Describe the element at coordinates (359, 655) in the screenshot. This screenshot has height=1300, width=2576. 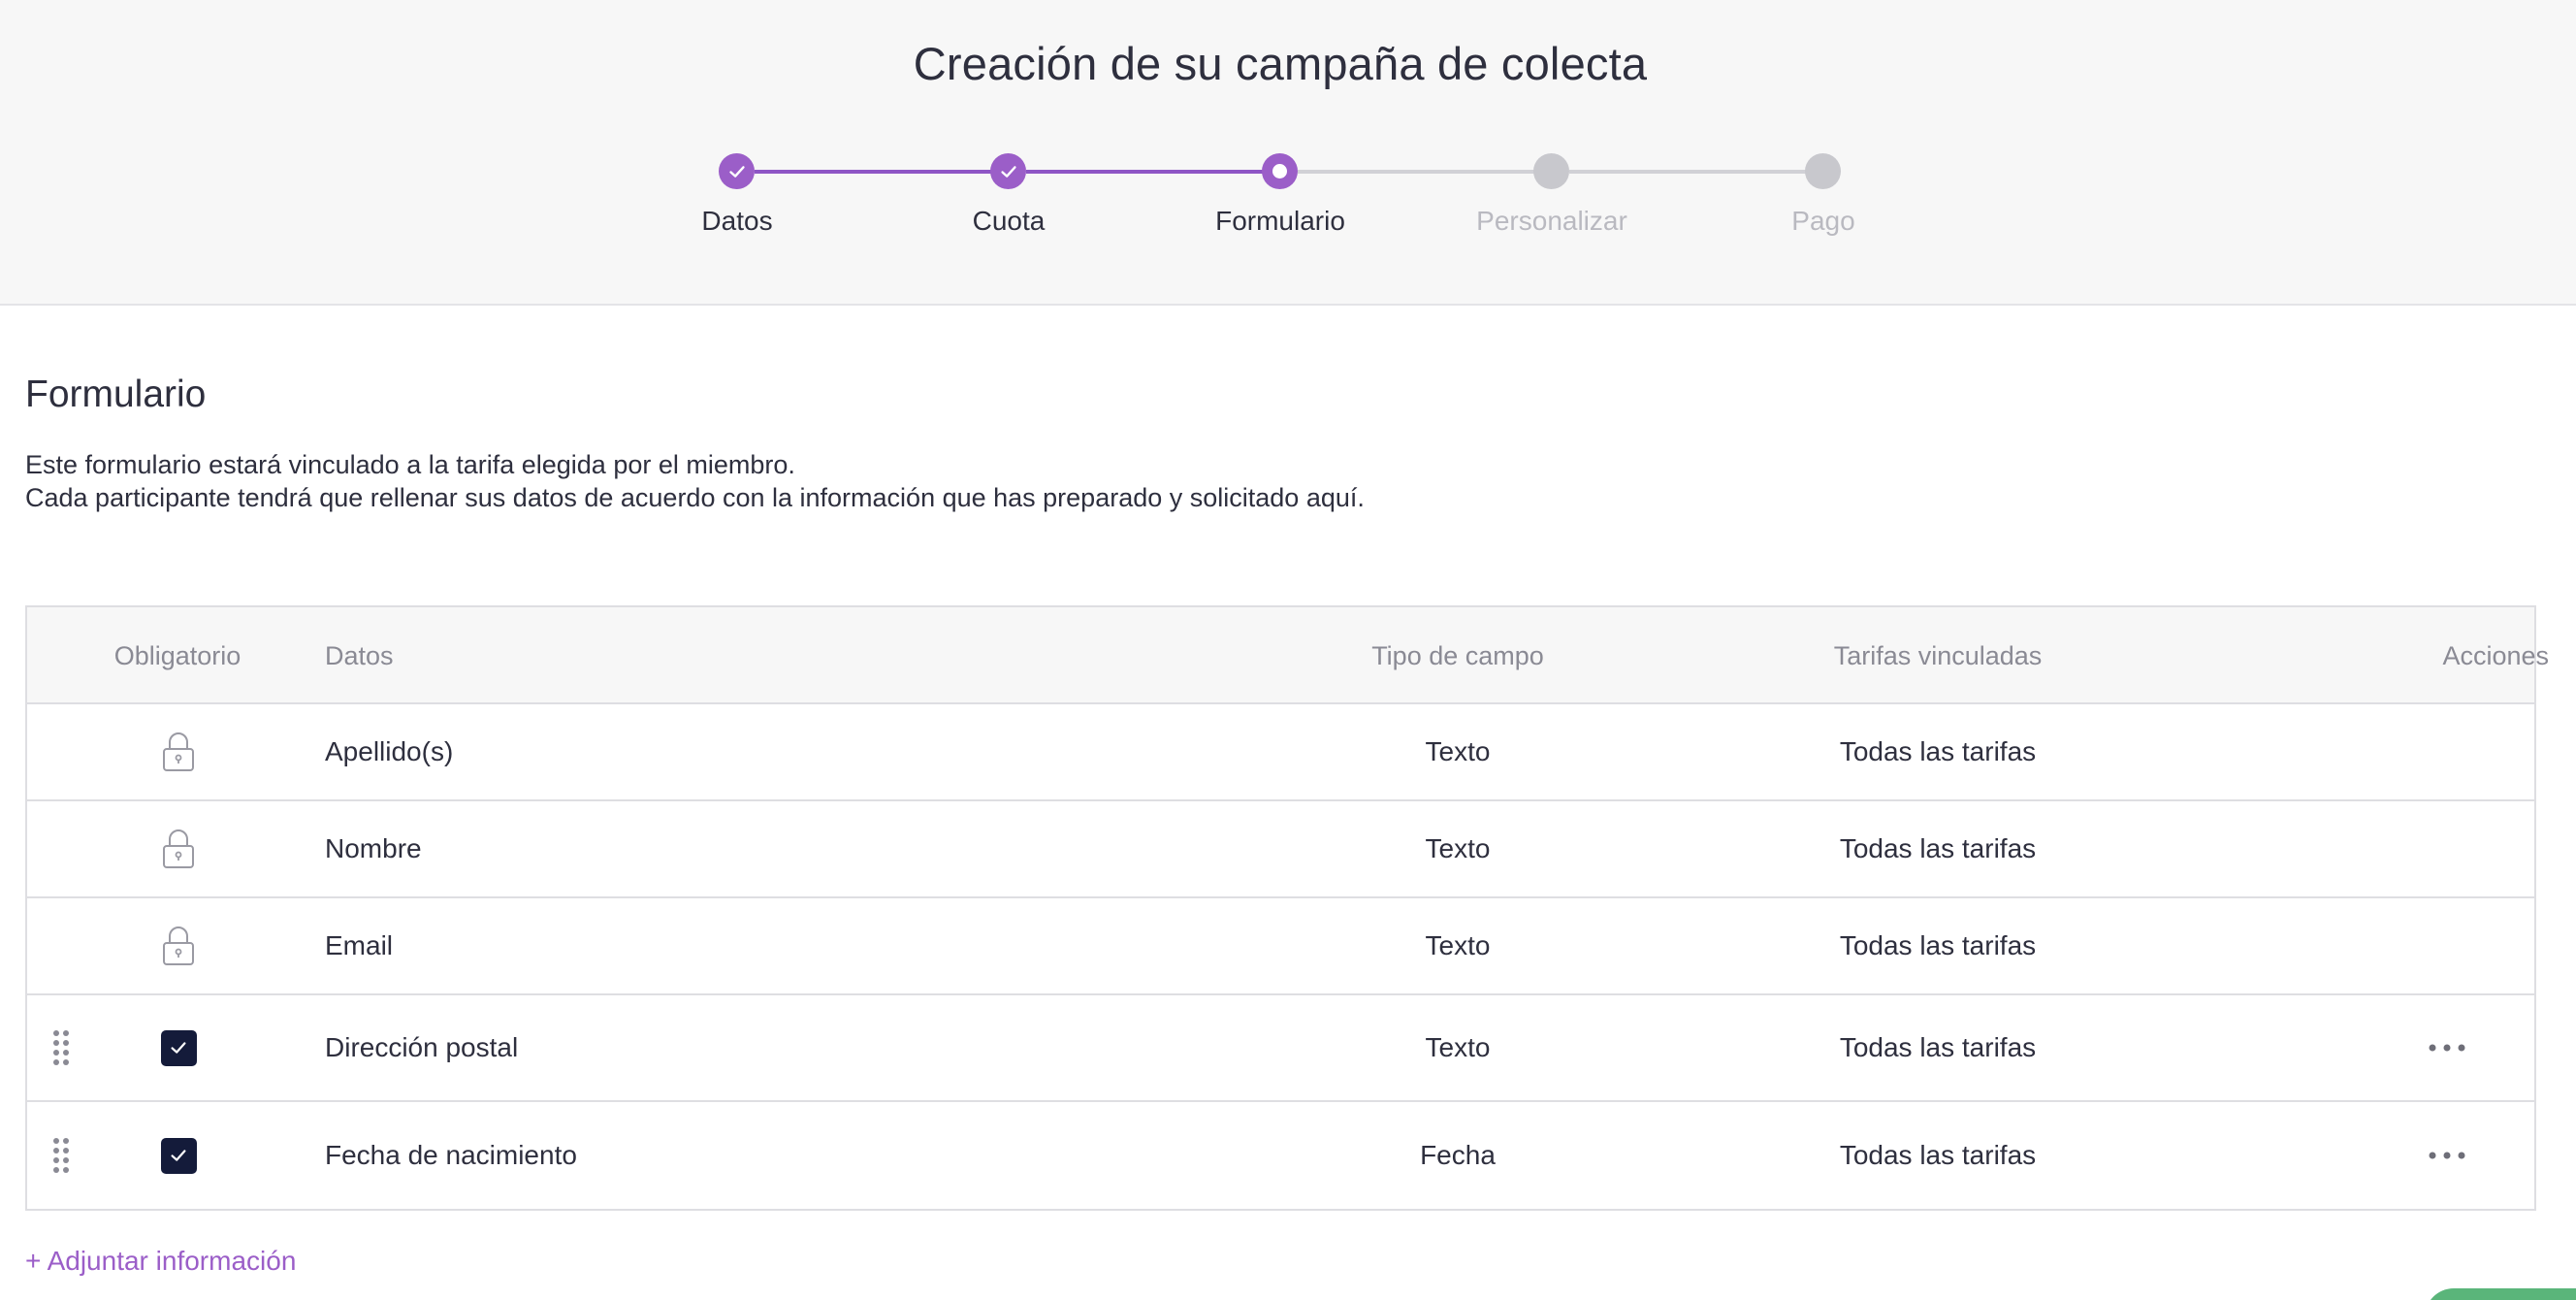
I see `column-header-data: Datos` at that location.